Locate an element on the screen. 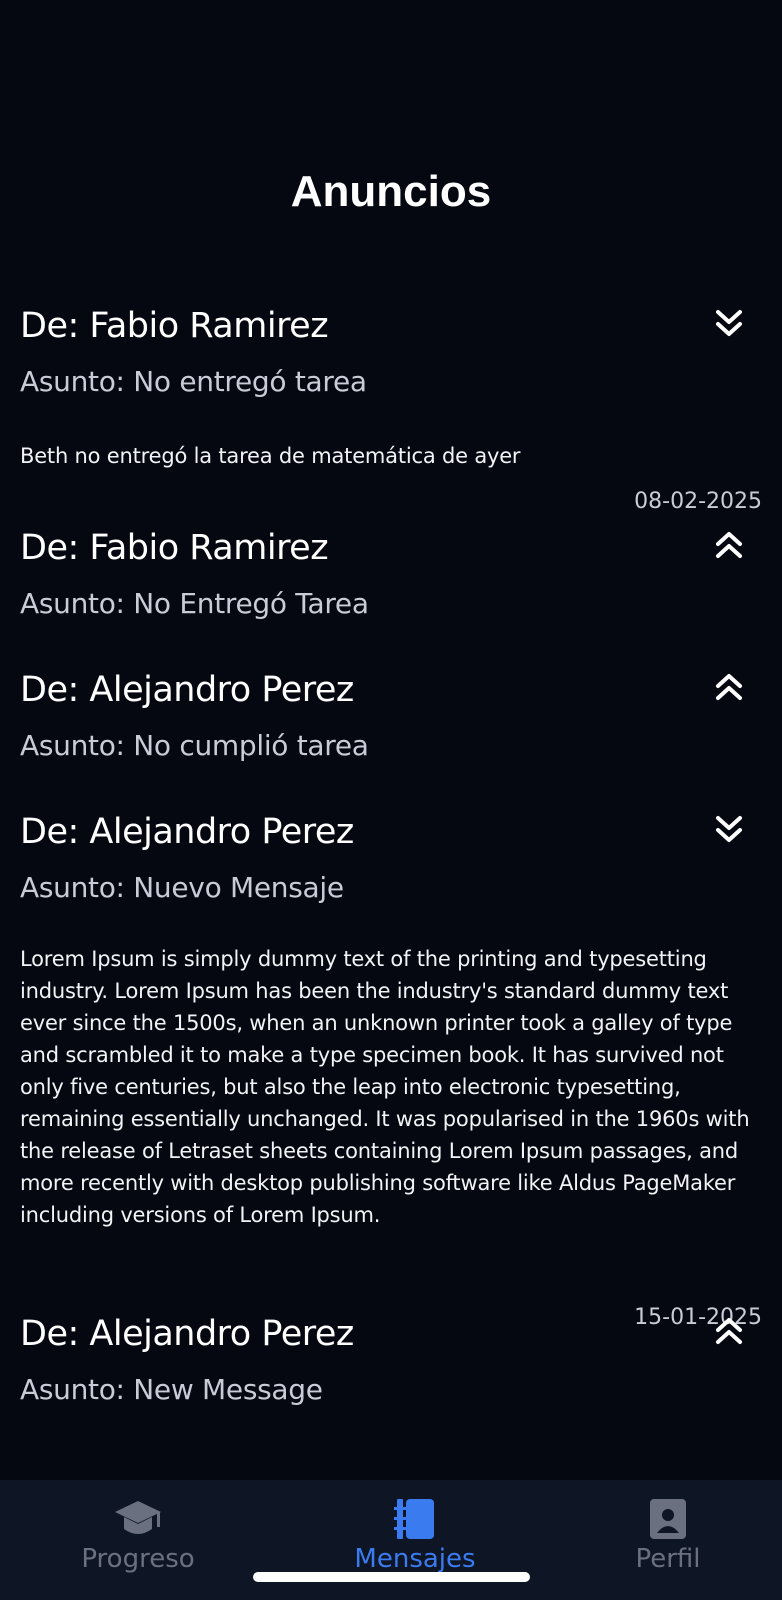 The width and height of the screenshot is (782, 1600). graduation-cap-icon is located at coordinates (138, 1519).